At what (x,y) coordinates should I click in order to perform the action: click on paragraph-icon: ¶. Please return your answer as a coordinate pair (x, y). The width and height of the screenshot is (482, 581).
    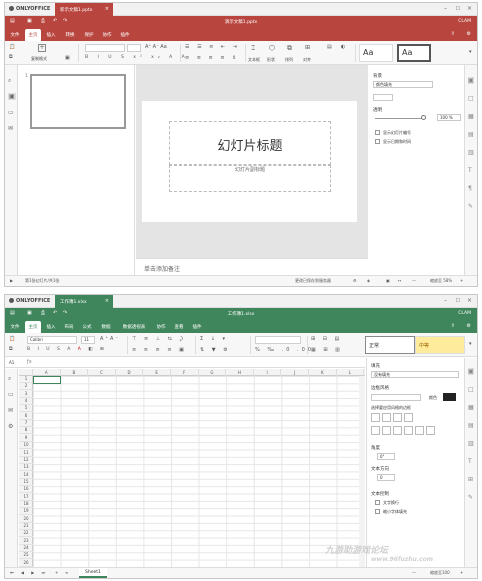
    Looking at the image, I should click on (470, 188).